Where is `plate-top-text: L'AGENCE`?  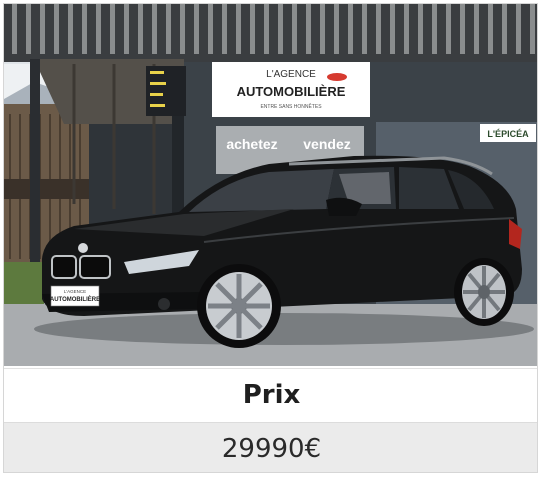
plate-top-text: L'AGENCE is located at coordinates (75, 291).